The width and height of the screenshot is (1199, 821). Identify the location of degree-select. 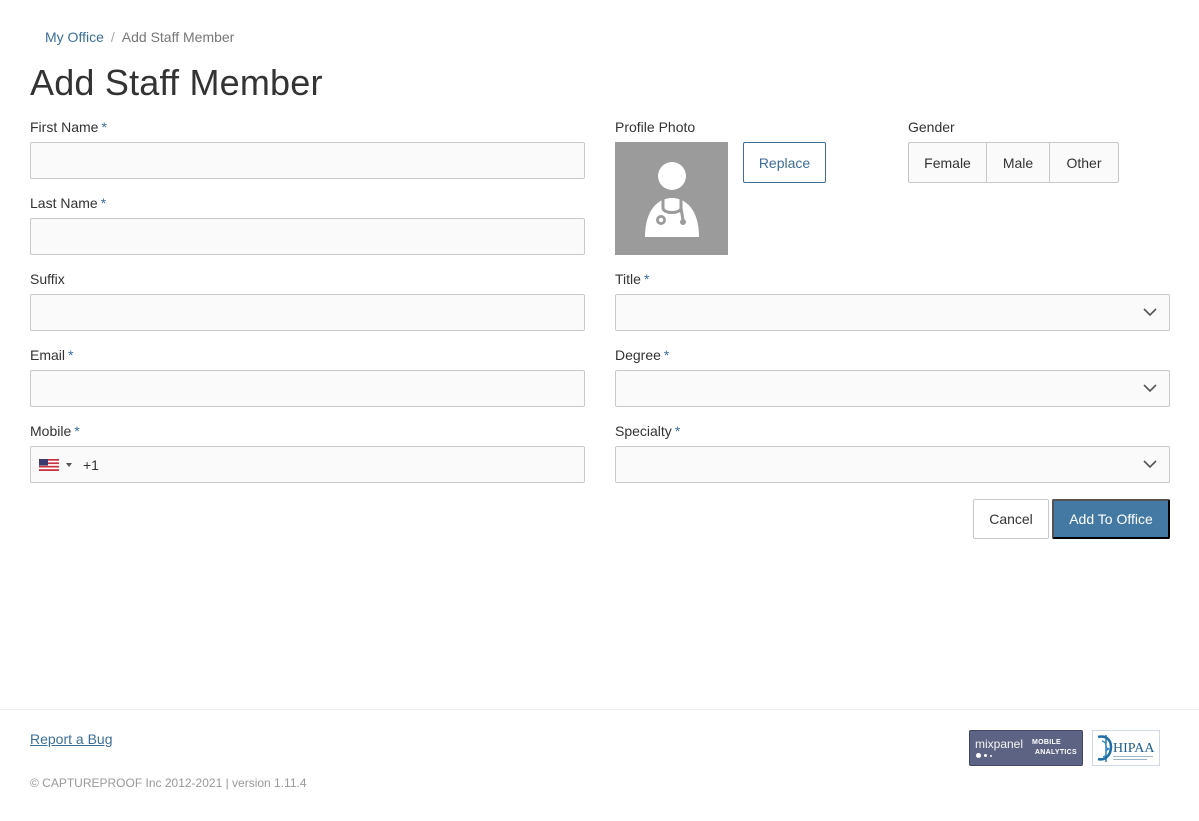
(892, 388).